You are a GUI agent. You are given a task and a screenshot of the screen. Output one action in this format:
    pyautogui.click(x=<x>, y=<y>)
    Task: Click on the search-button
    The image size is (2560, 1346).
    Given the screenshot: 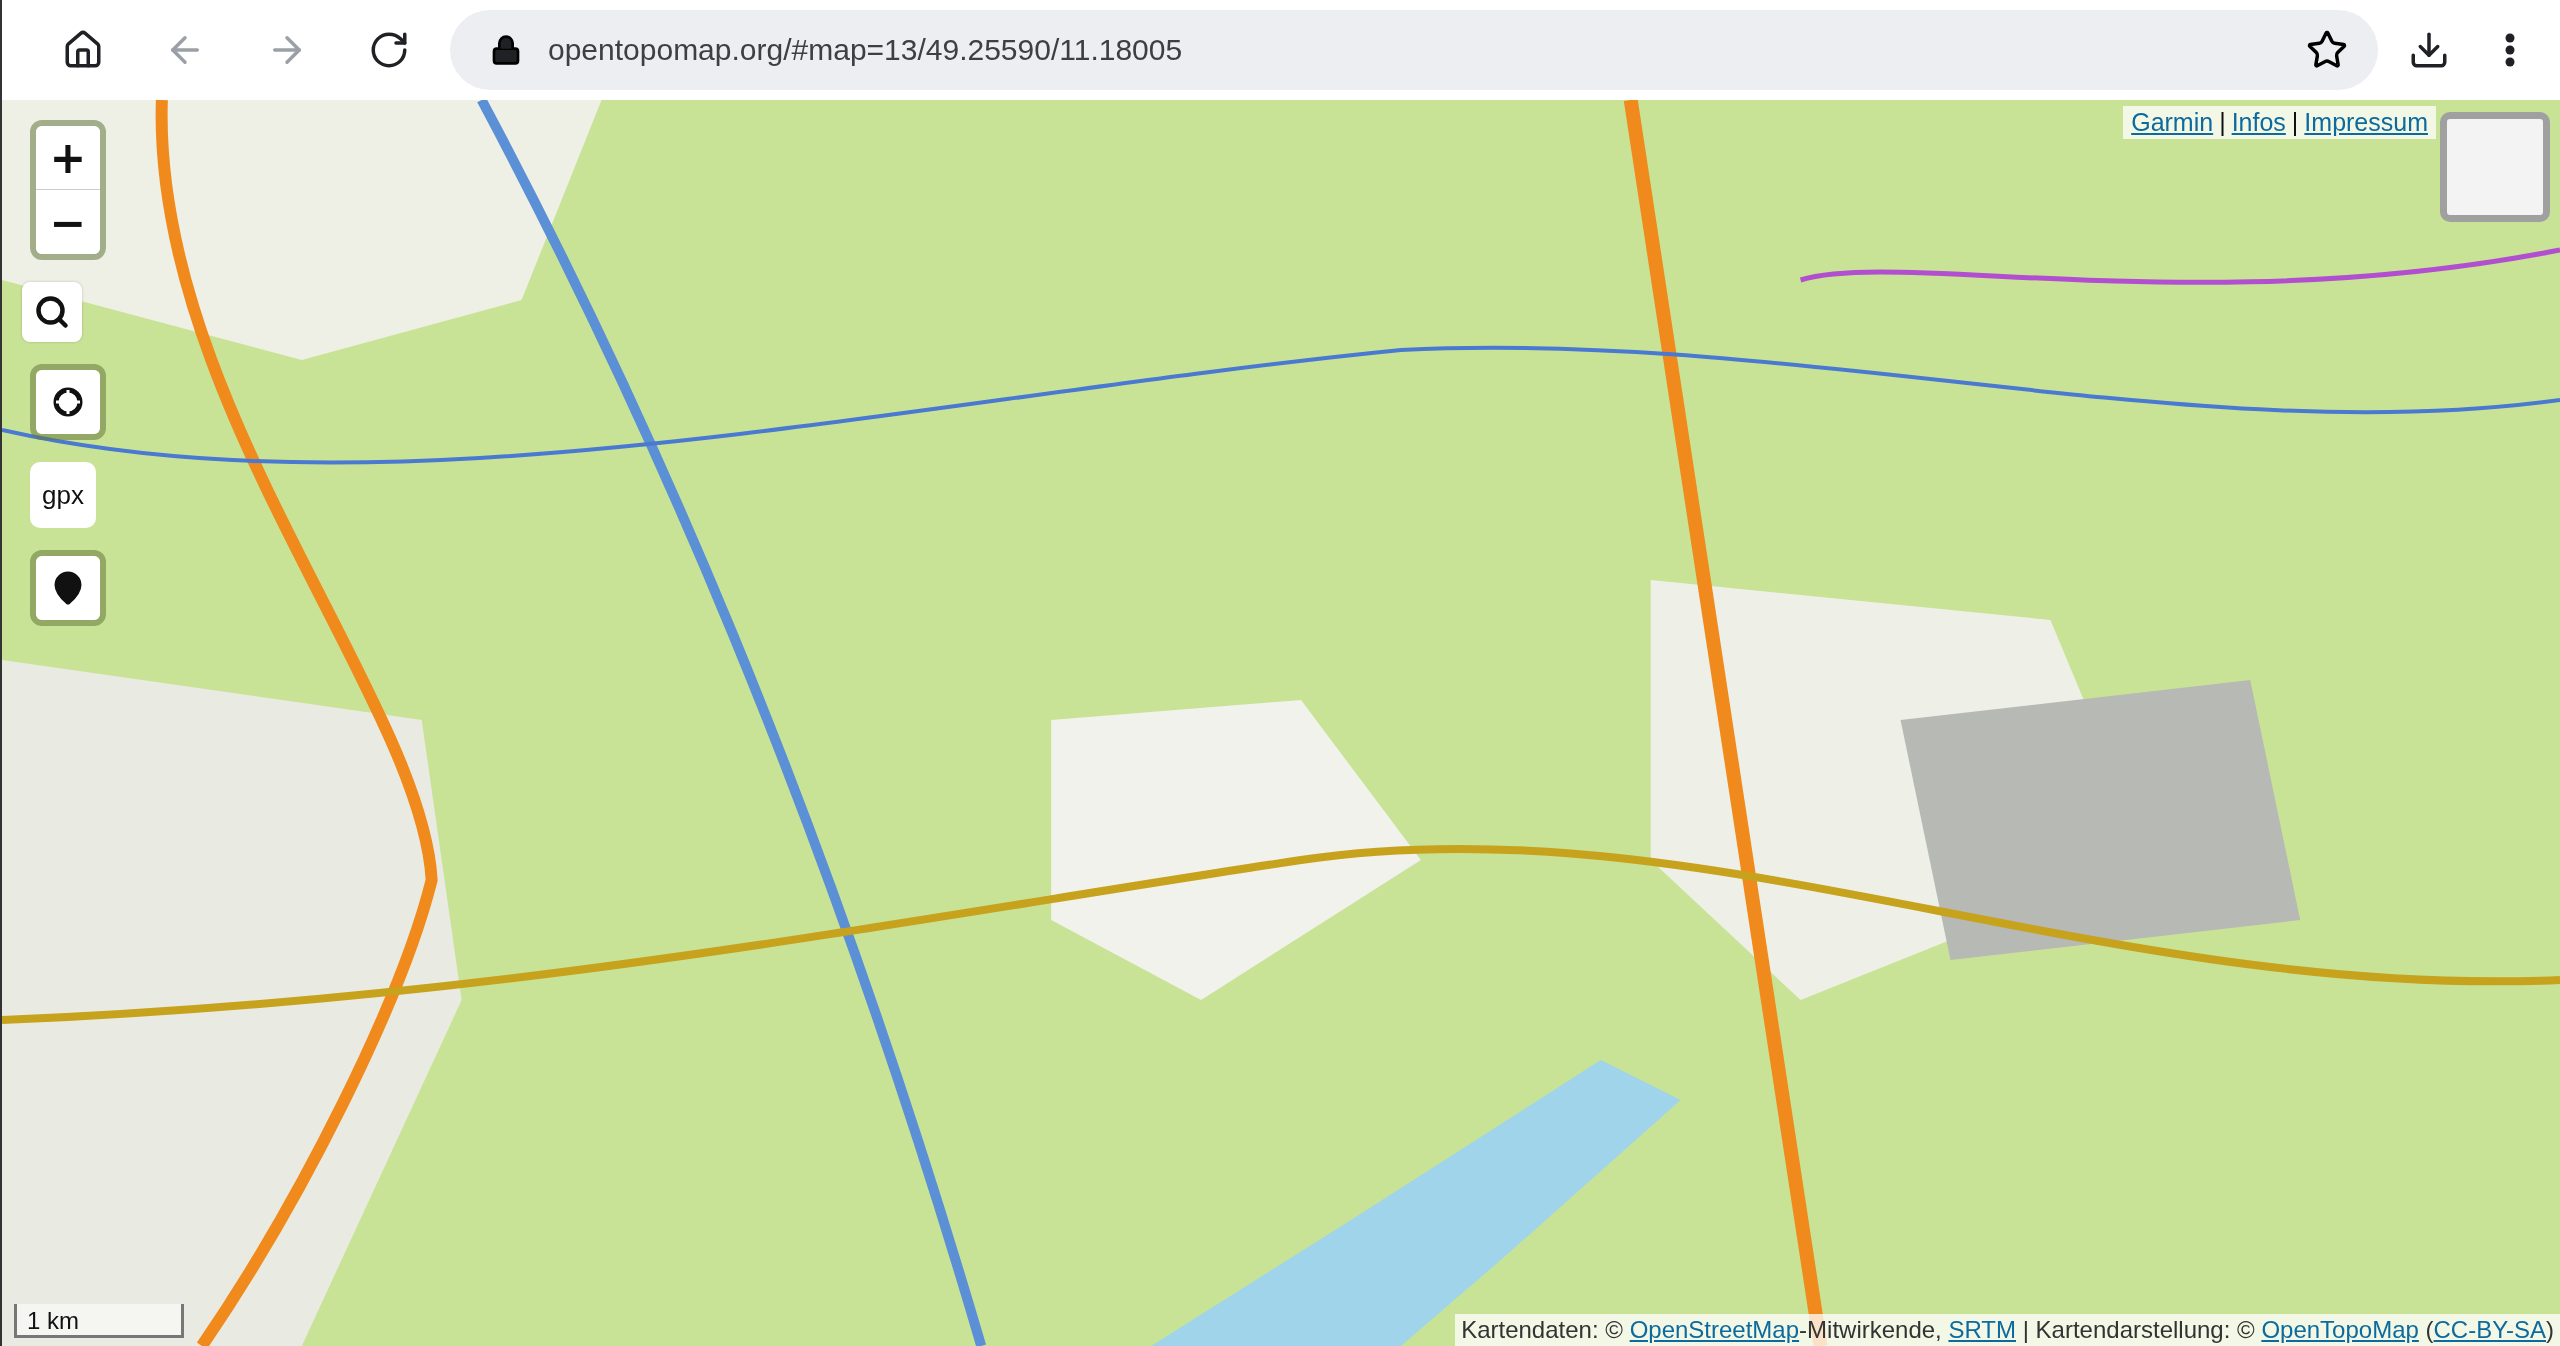 What is the action you would take?
    pyautogui.click(x=52, y=312)
    